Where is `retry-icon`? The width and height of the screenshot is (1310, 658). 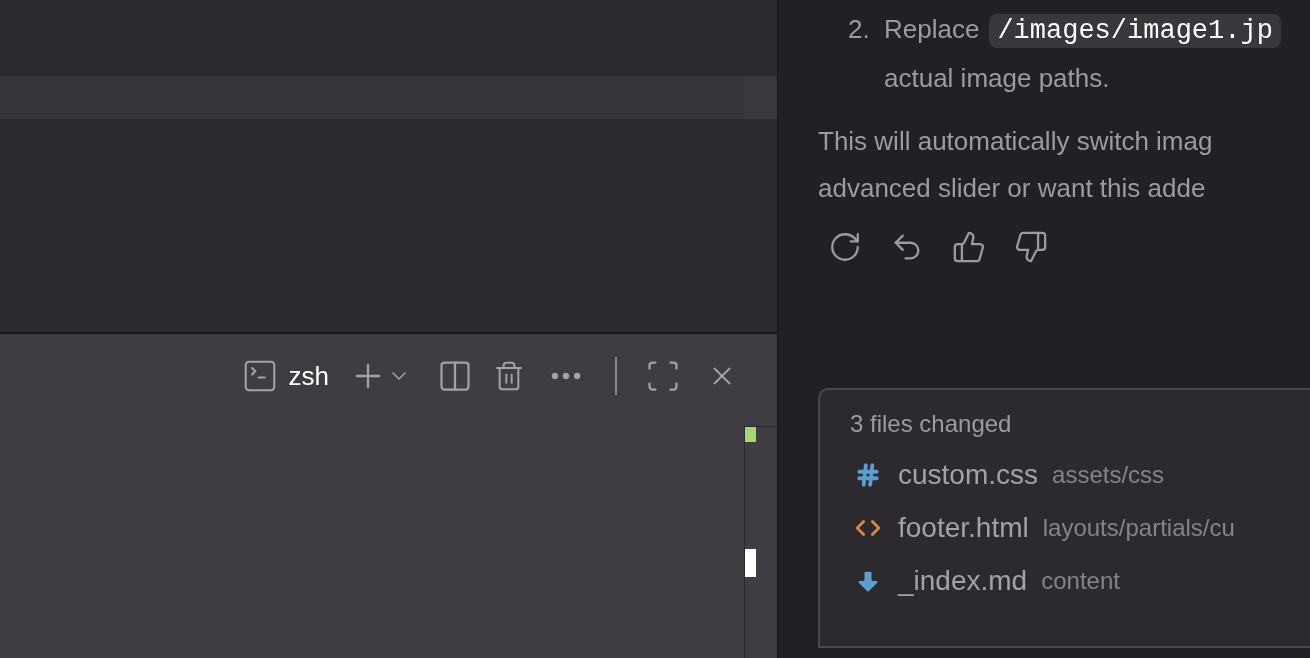 retry-icon is located at coordinates (845, 247).